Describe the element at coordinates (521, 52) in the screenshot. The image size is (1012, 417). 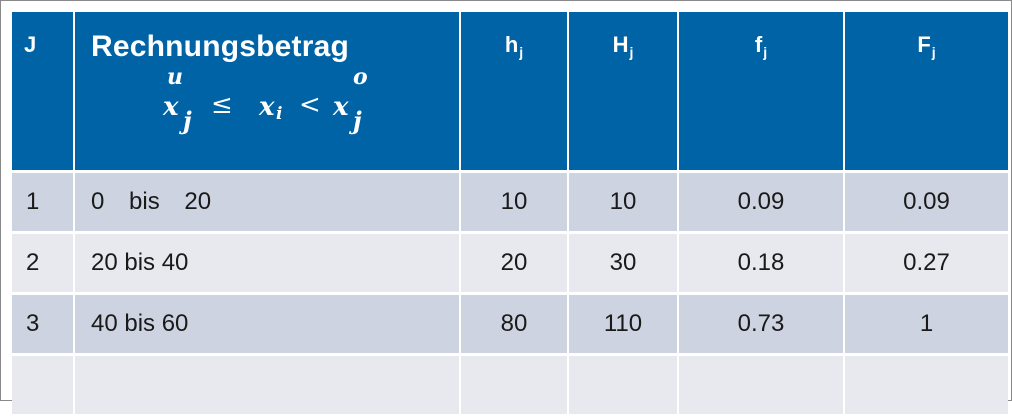
I see `header-h-sub: j` at that location.